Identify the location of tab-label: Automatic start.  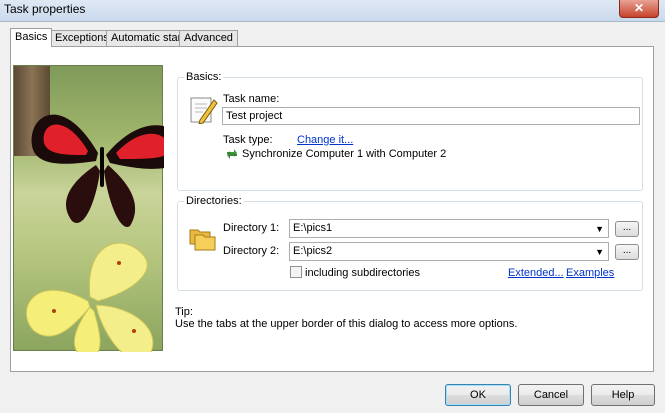
(148, 38).